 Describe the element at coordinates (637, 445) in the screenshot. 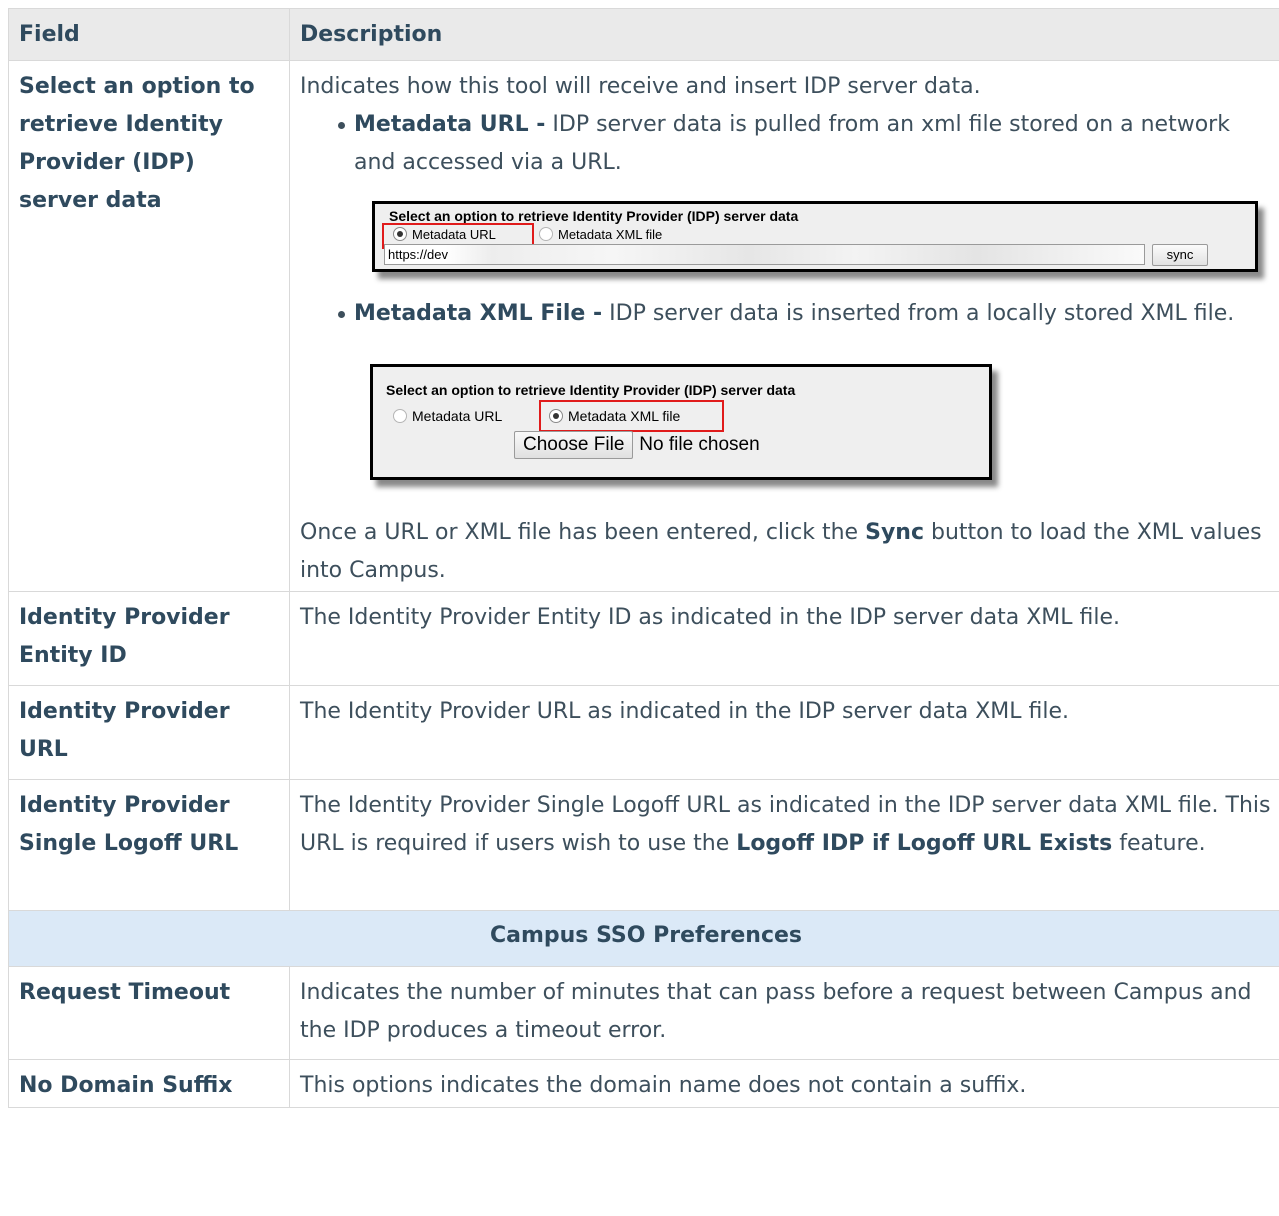

I see `file-chooser: Choose File No file chosen` at that location.